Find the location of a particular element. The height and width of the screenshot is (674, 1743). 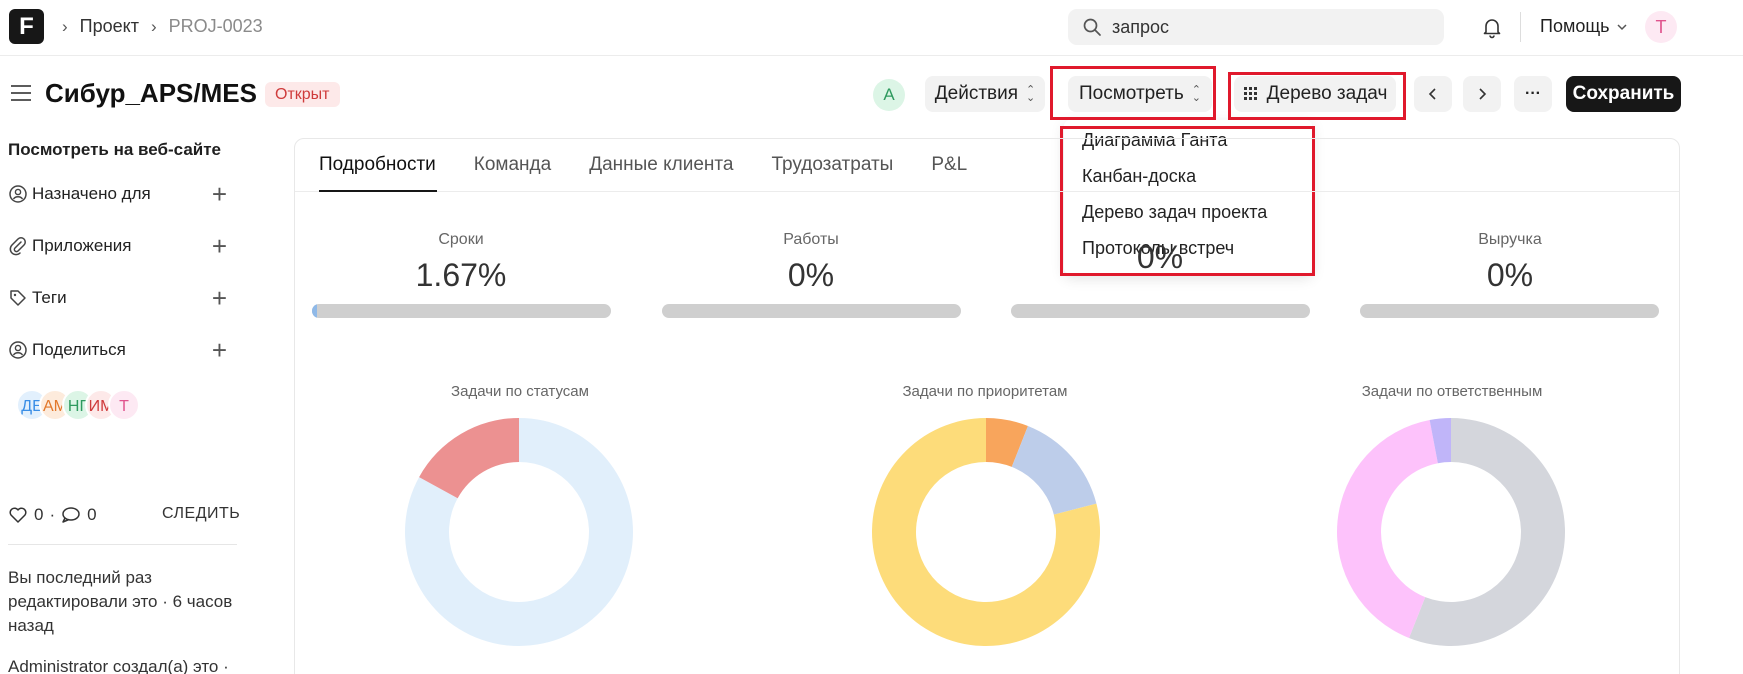

sidebar-row-label: Приложения is located at coordinates (82, 245).